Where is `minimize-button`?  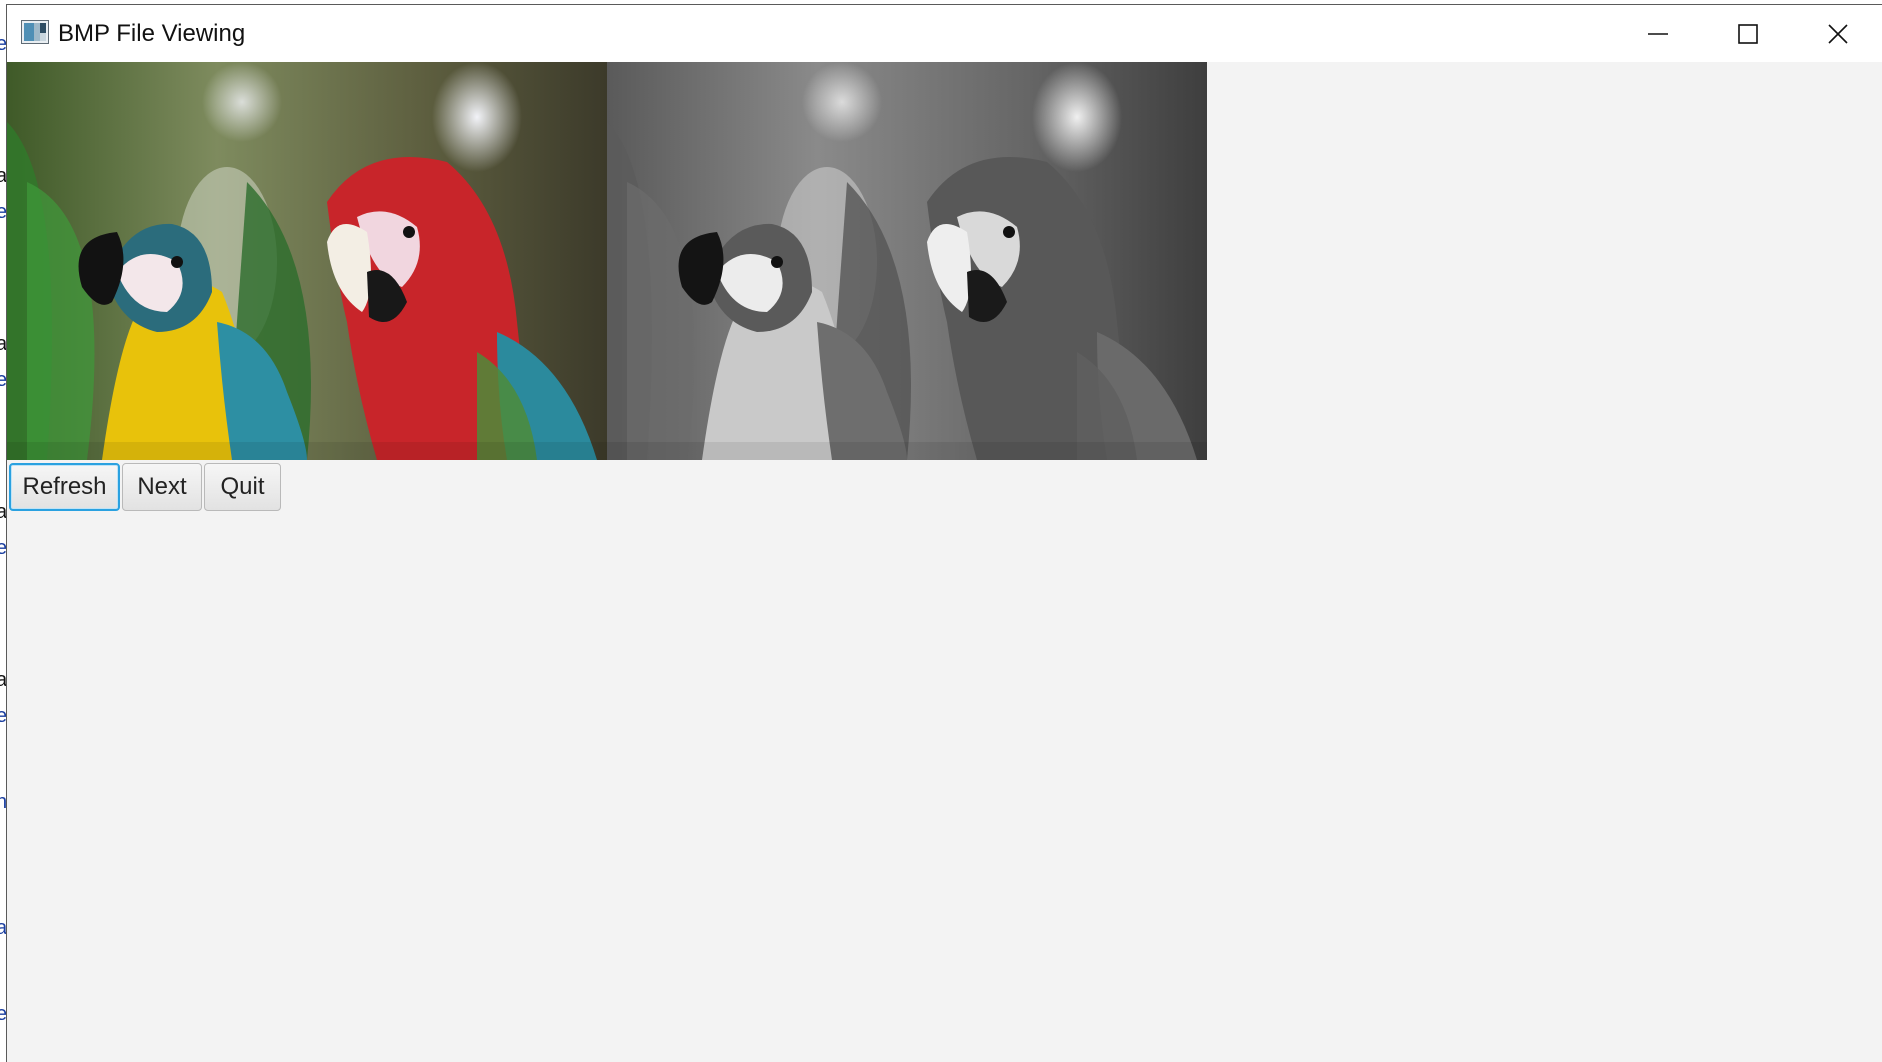 minimize-button is located at coordinates (1658, 33).